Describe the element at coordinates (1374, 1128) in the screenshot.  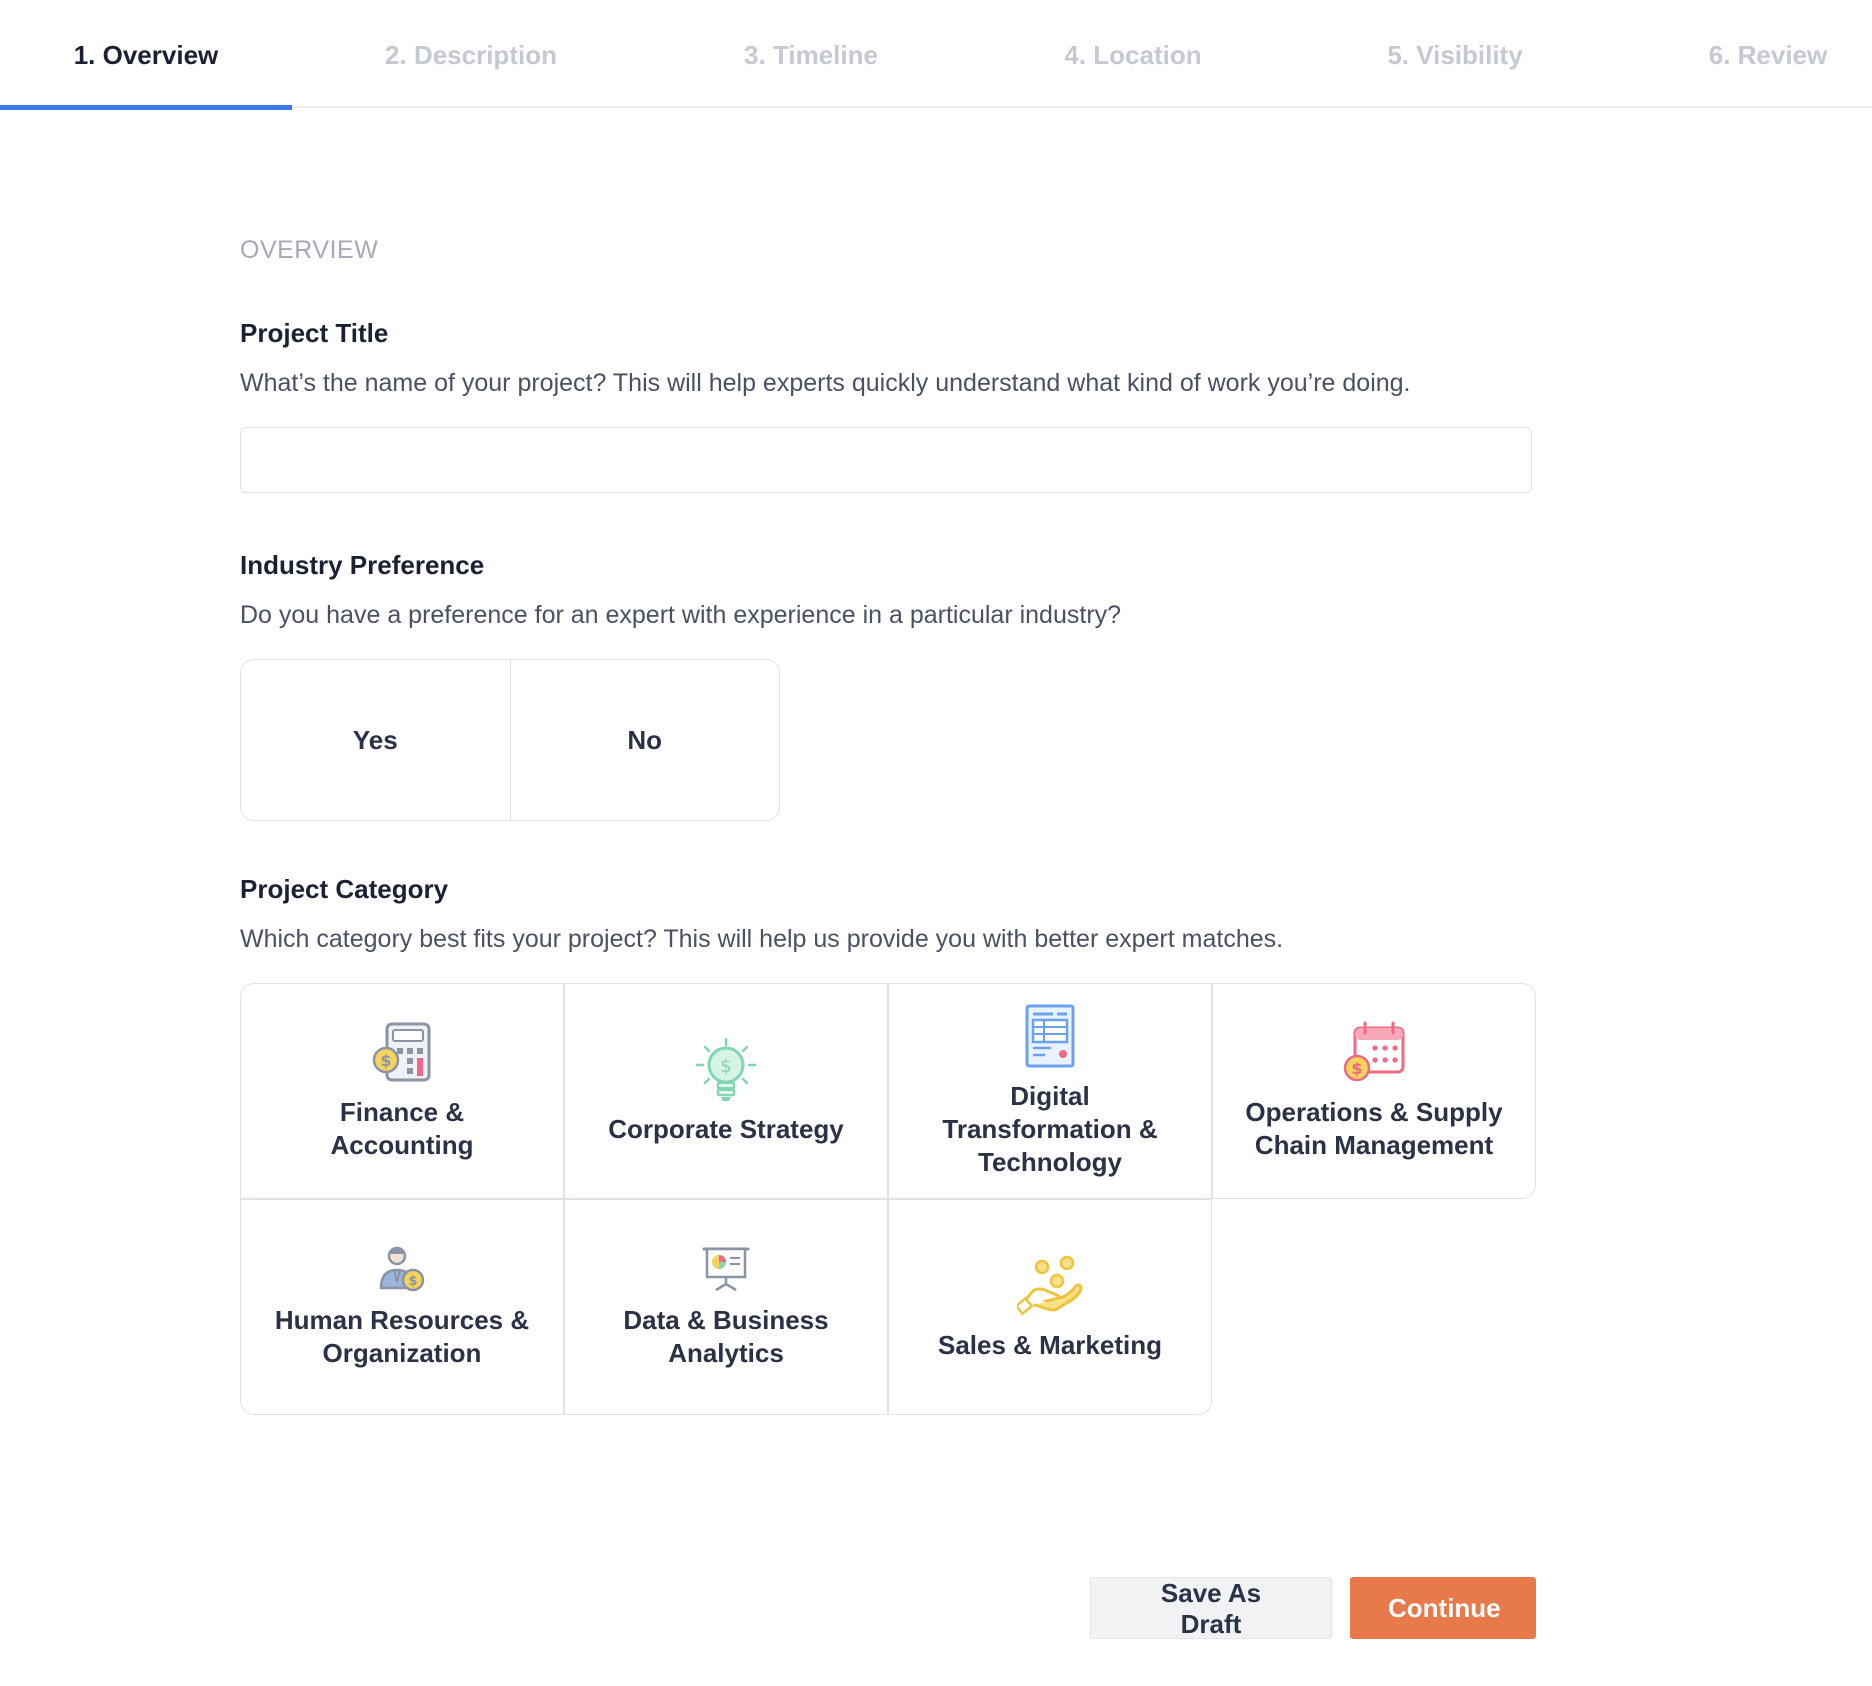
I see `category-label: Operations & Supply Chain Management` at that location.